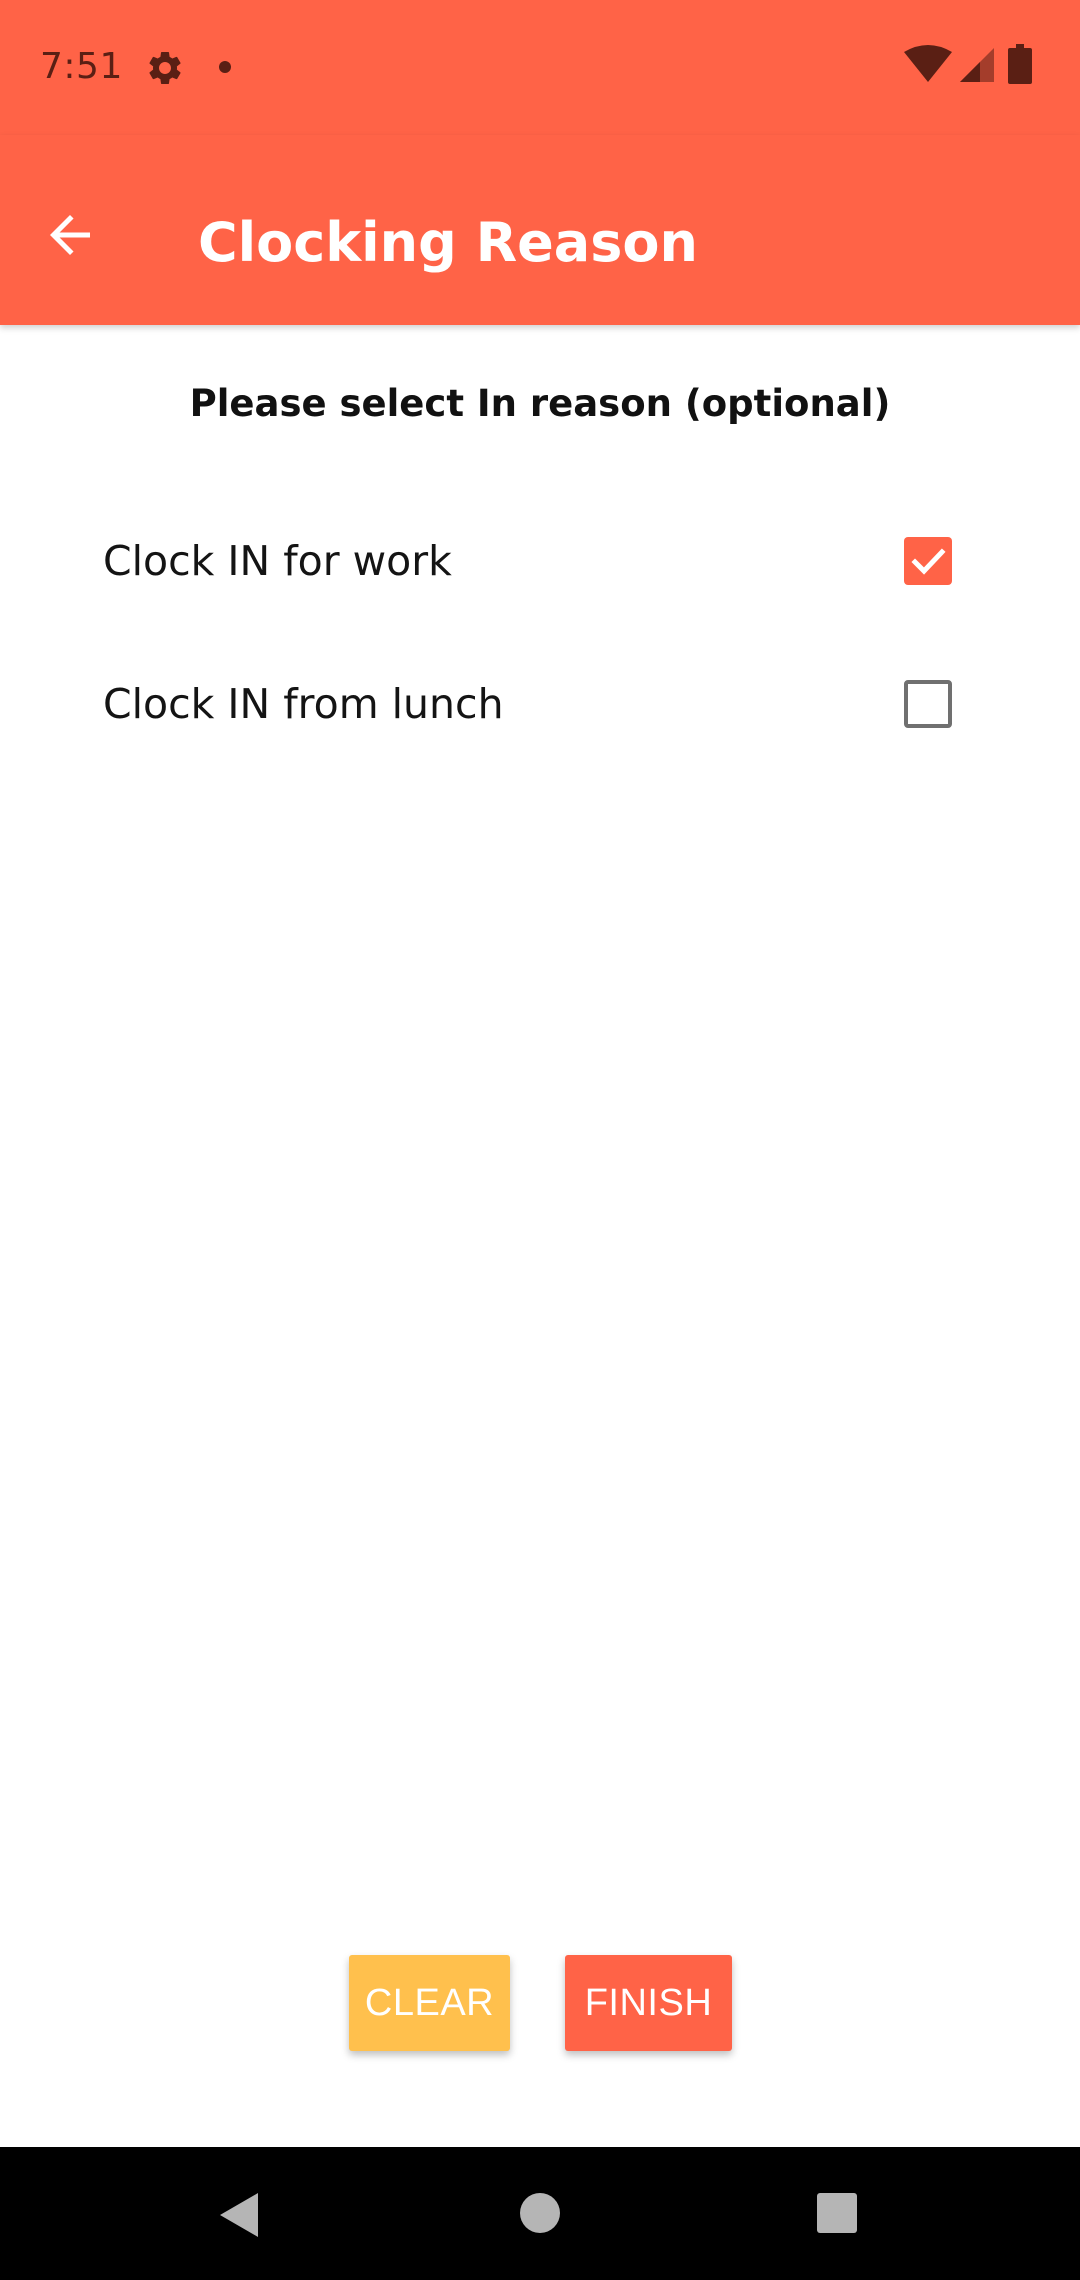 The image size is (1080, 2280). What do you see at coordinates (928, 704) in the screenshot?
I see `checkbox-unchecked` at bounding box center [928, 704].